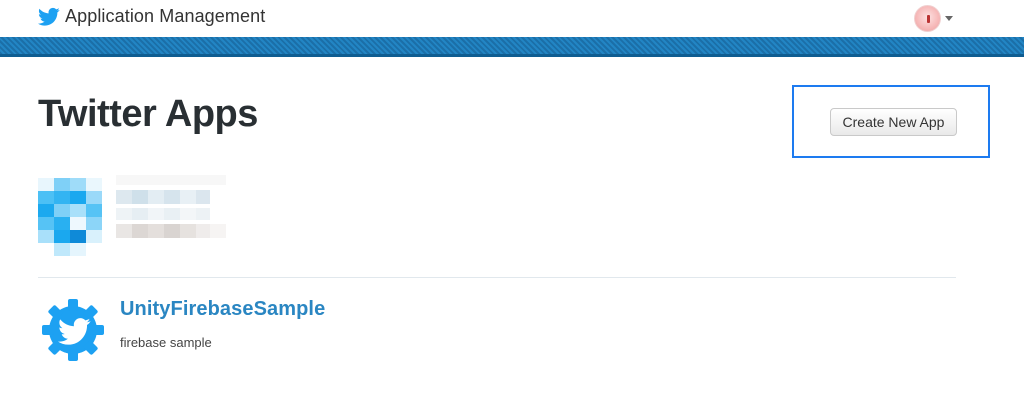  What do you see at coordinates (927, 18) in the screenshot?
I see `user-avatar` at bounding box center [927, 18].